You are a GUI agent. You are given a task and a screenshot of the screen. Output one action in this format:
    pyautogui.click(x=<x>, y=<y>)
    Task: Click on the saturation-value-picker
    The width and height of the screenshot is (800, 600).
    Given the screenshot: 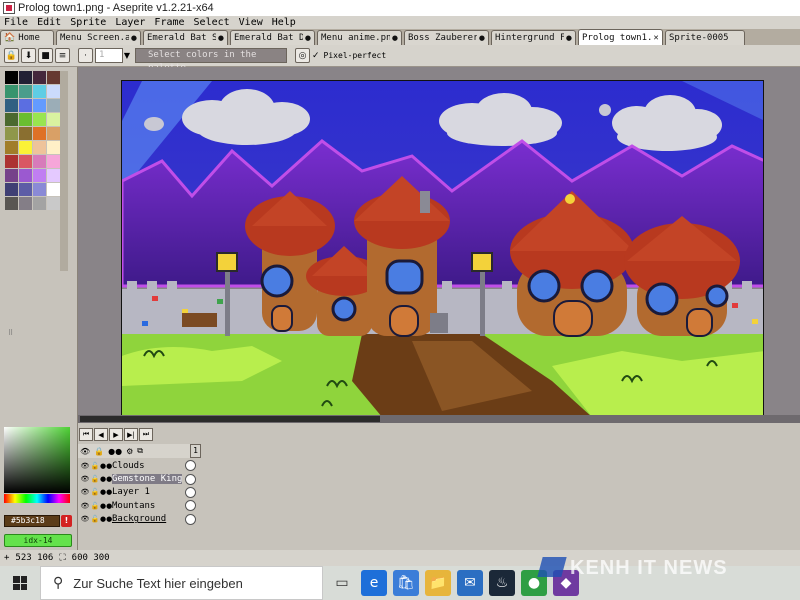 What is the action you would take?
    pyautogui.click(x=37, y=460)
    